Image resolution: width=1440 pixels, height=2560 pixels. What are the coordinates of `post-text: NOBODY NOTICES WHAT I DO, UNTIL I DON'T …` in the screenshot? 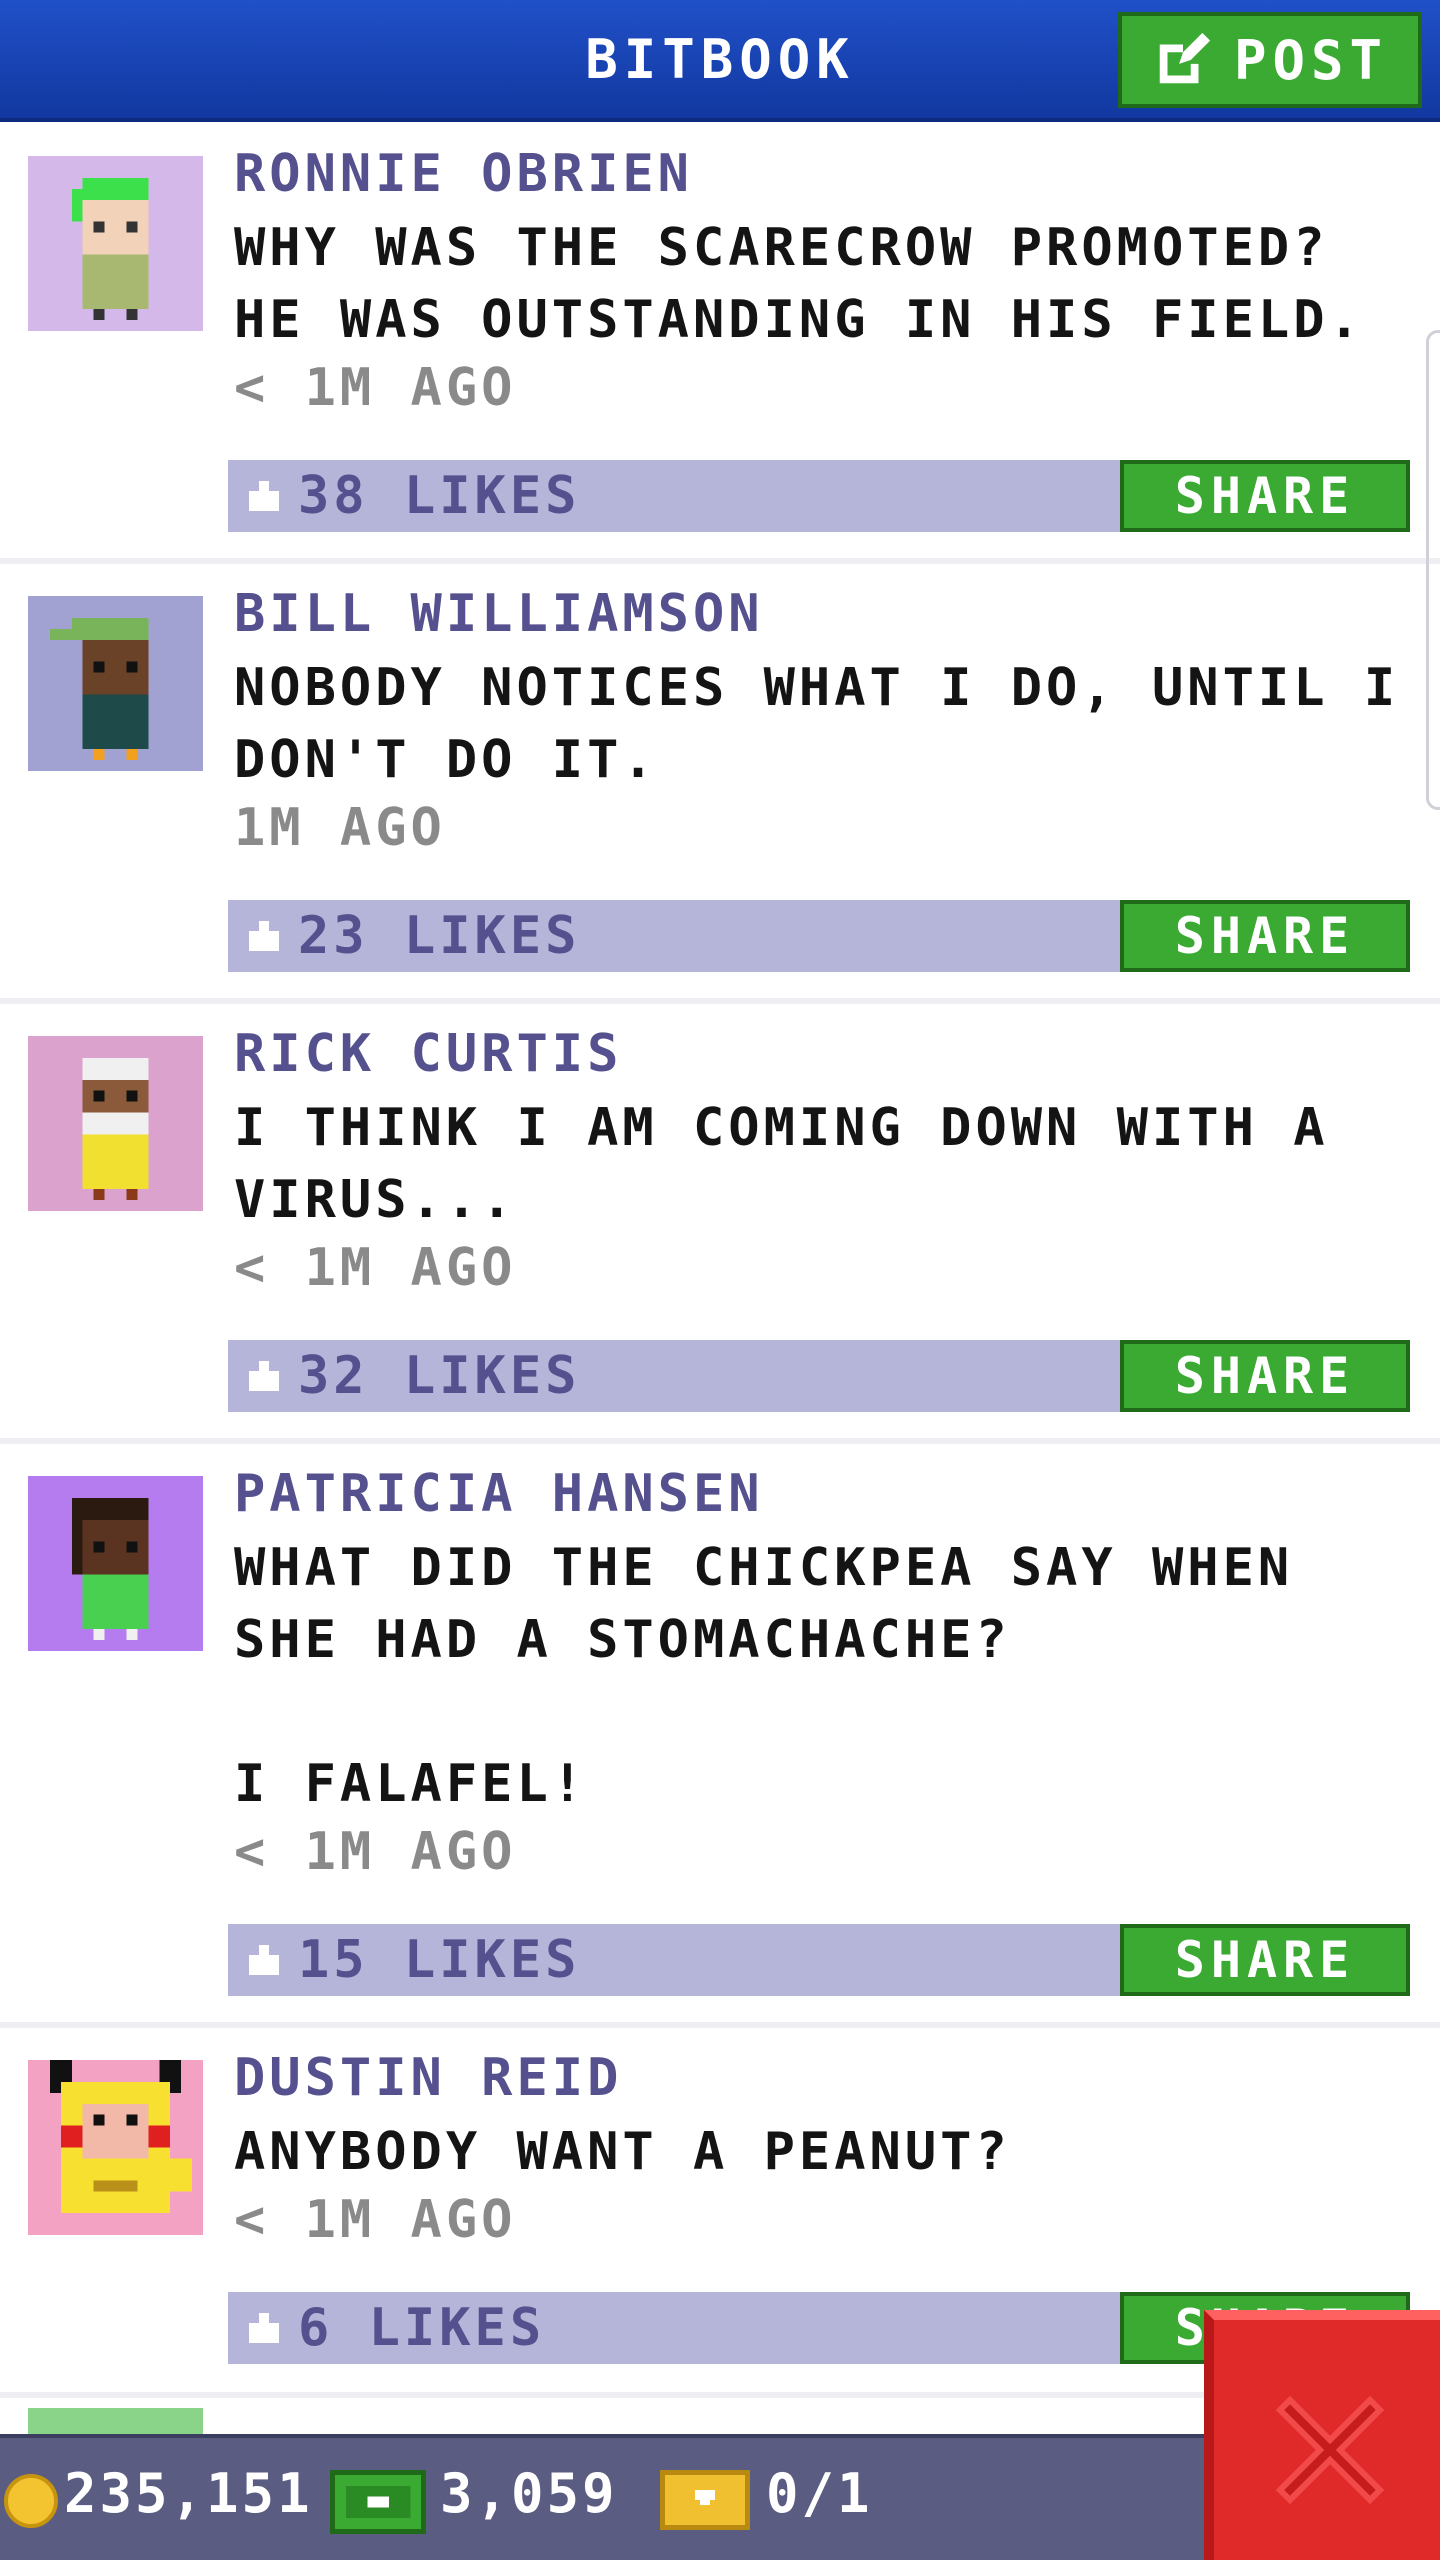 It's located at (834, 724).